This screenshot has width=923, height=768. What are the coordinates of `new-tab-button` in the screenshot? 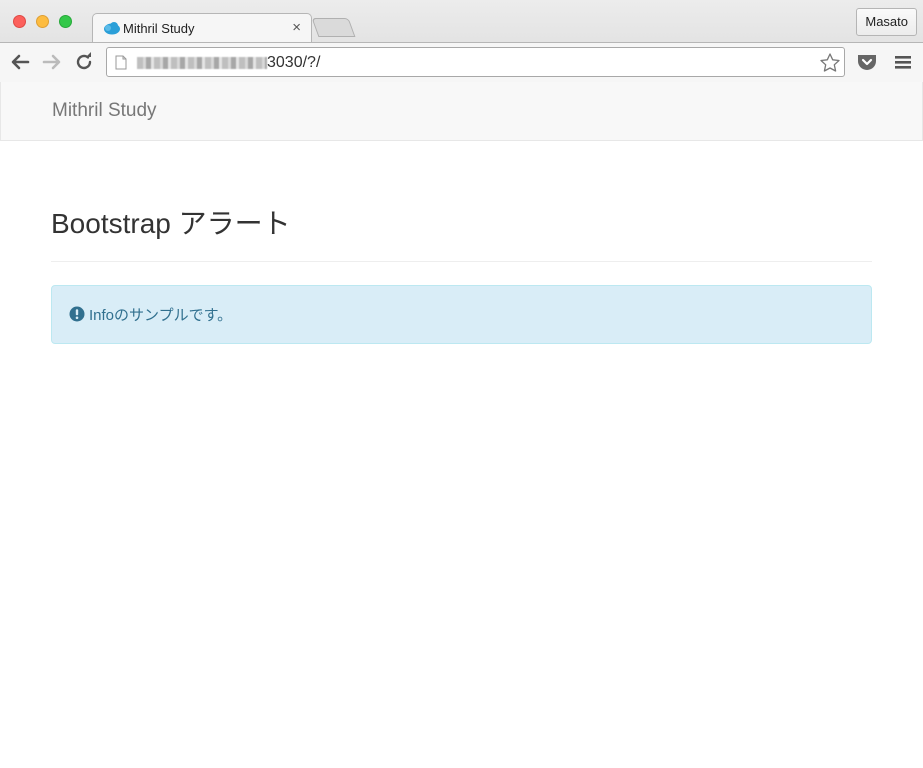 It's located at (333, 27).